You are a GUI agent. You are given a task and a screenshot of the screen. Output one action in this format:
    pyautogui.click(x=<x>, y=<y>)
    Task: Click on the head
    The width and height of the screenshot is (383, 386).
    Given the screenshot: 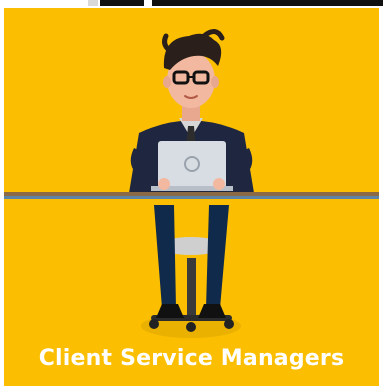 What is the action you would take?
    pyautogui.click(x=193, y=68)
    